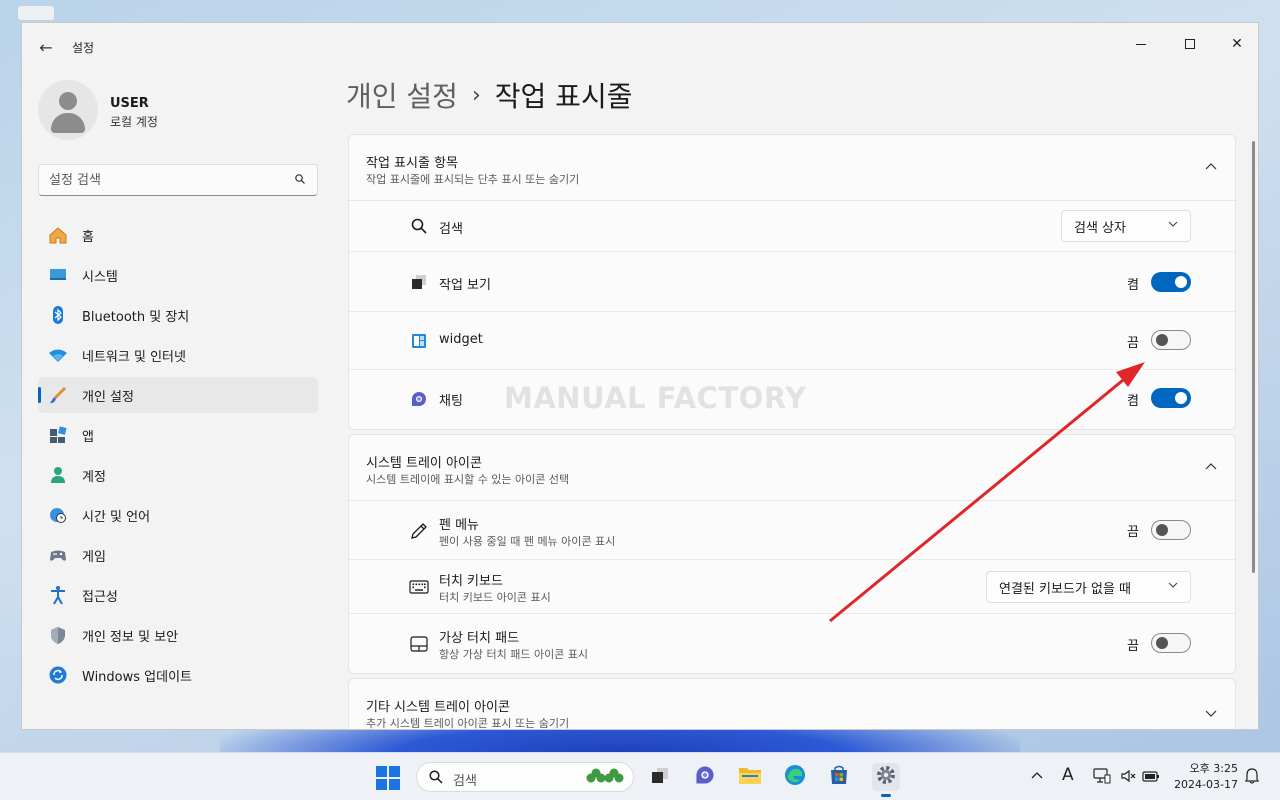 The width and height of the screenshot is (1280, 800). I want to click on row-touch-keyboard: 터치 키보드 터치 키보드 아이콘 표시 연결된 키보드가 없을 때, so click(792, 587).